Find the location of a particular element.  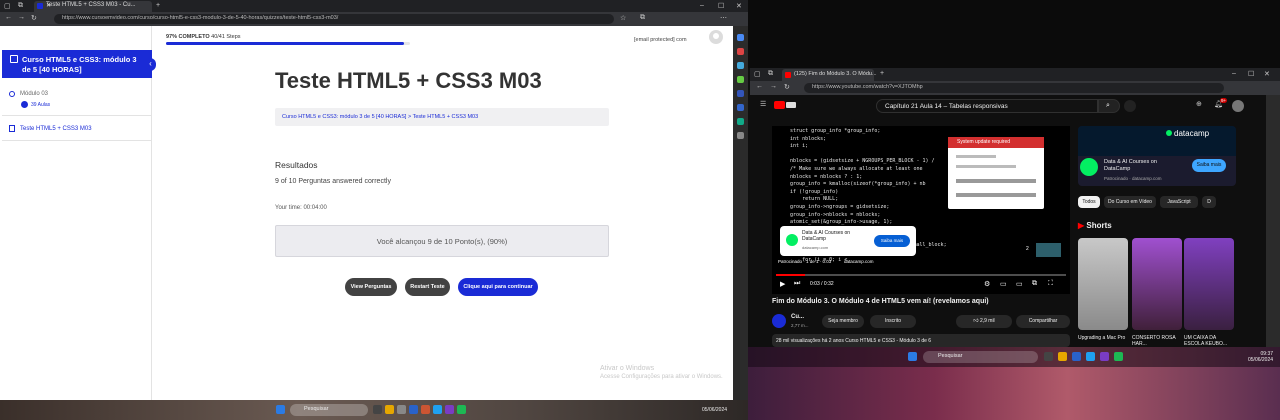

next-icon: ⏭ is located at coordinates (797, 284).